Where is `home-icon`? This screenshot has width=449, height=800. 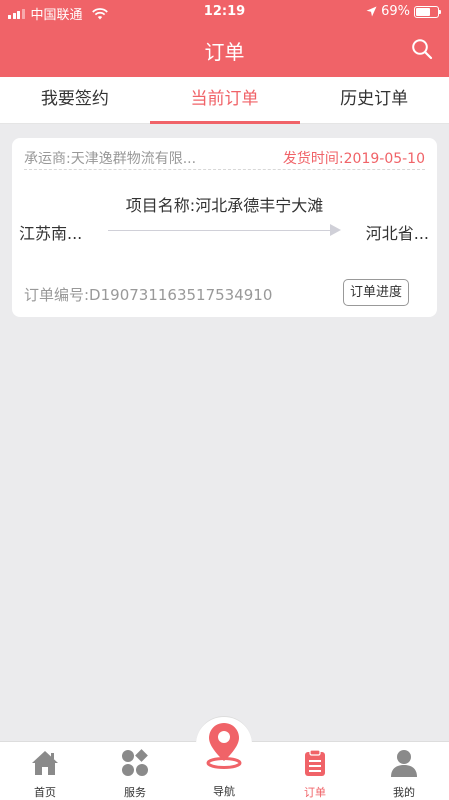
home-icon is located at coordinates (45, 763).